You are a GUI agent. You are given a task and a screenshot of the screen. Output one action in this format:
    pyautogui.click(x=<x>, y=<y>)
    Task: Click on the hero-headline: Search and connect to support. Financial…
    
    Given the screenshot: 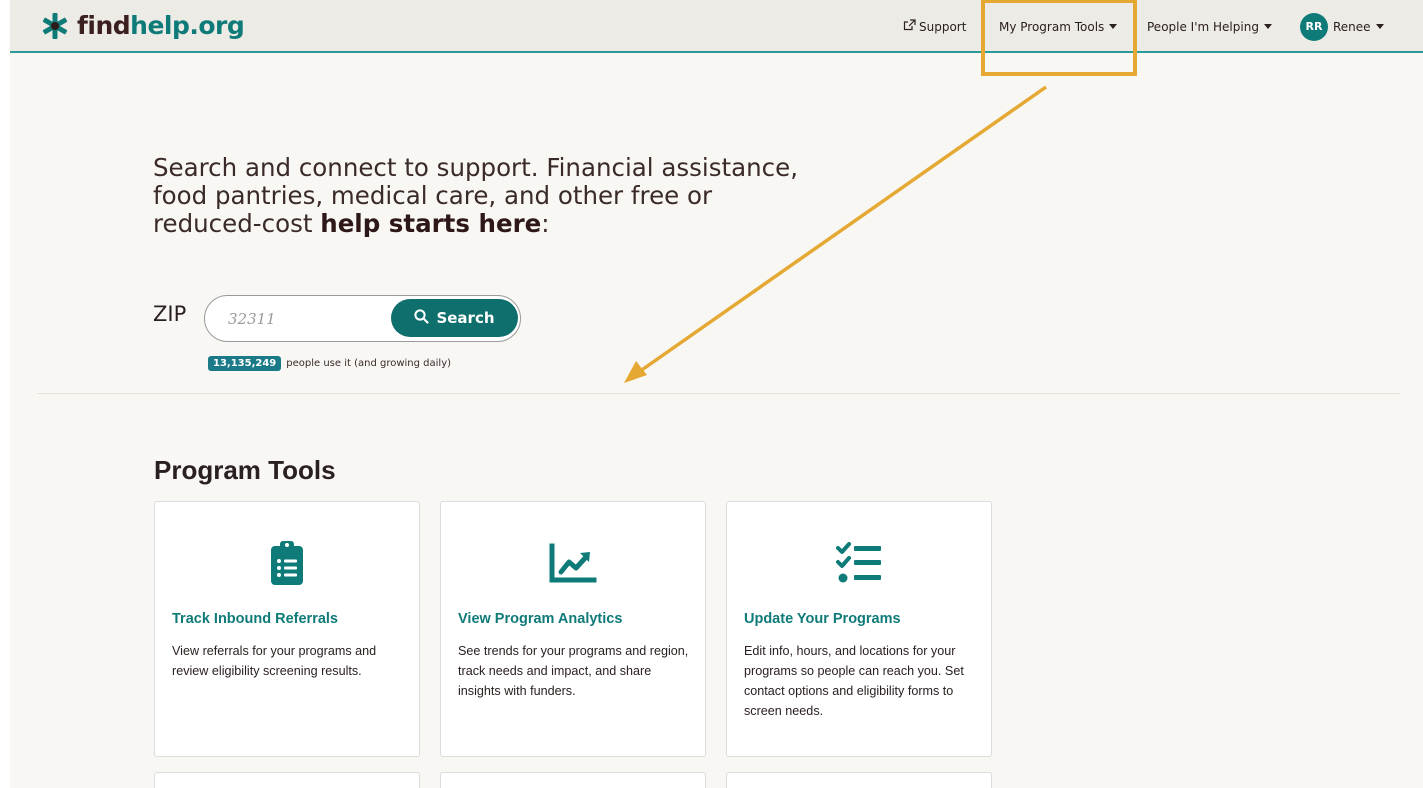 What is the action you would take?
    pyautogui.click(x=475, y=195)
    